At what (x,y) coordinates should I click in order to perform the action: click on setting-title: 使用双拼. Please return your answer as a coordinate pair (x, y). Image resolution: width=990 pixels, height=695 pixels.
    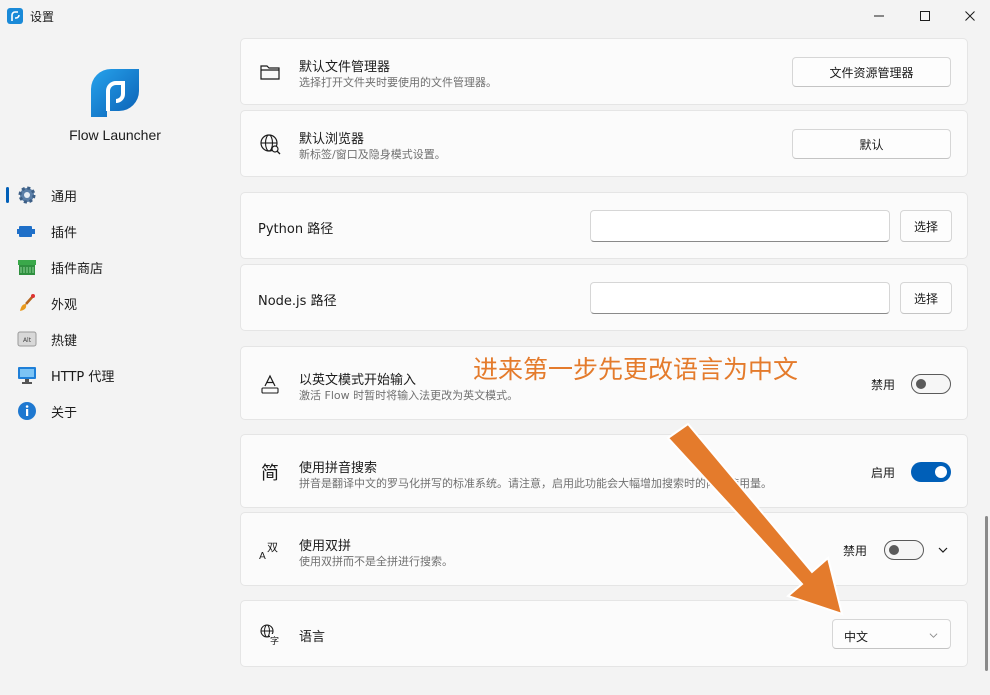
    Looking at the image, I should click on (325, 546).